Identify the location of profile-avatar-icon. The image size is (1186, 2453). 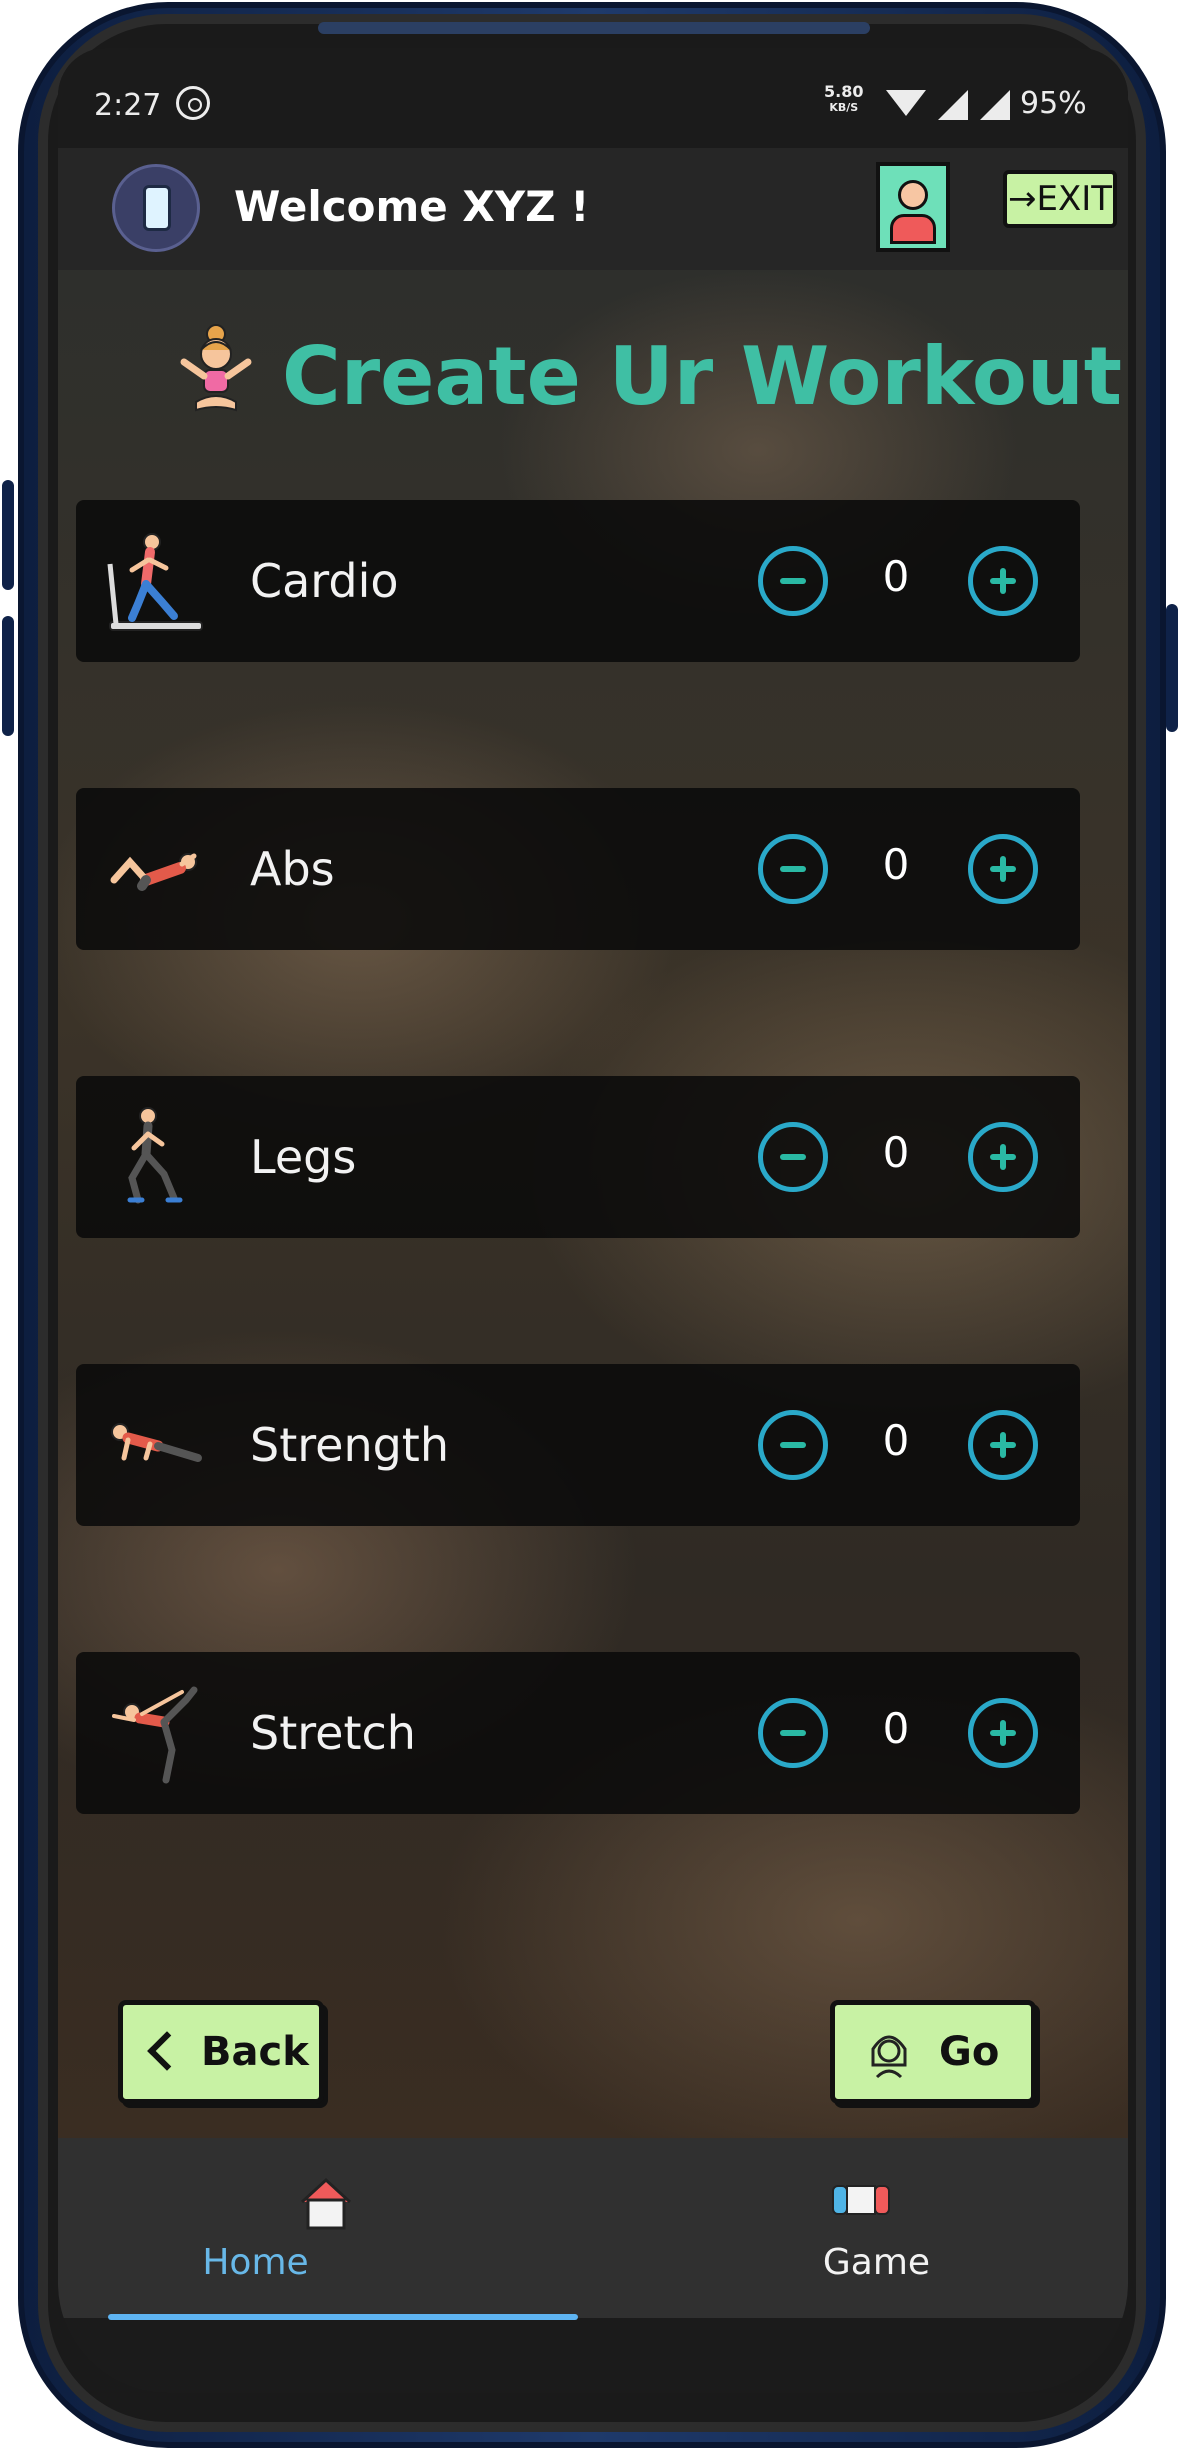
(913, 207).